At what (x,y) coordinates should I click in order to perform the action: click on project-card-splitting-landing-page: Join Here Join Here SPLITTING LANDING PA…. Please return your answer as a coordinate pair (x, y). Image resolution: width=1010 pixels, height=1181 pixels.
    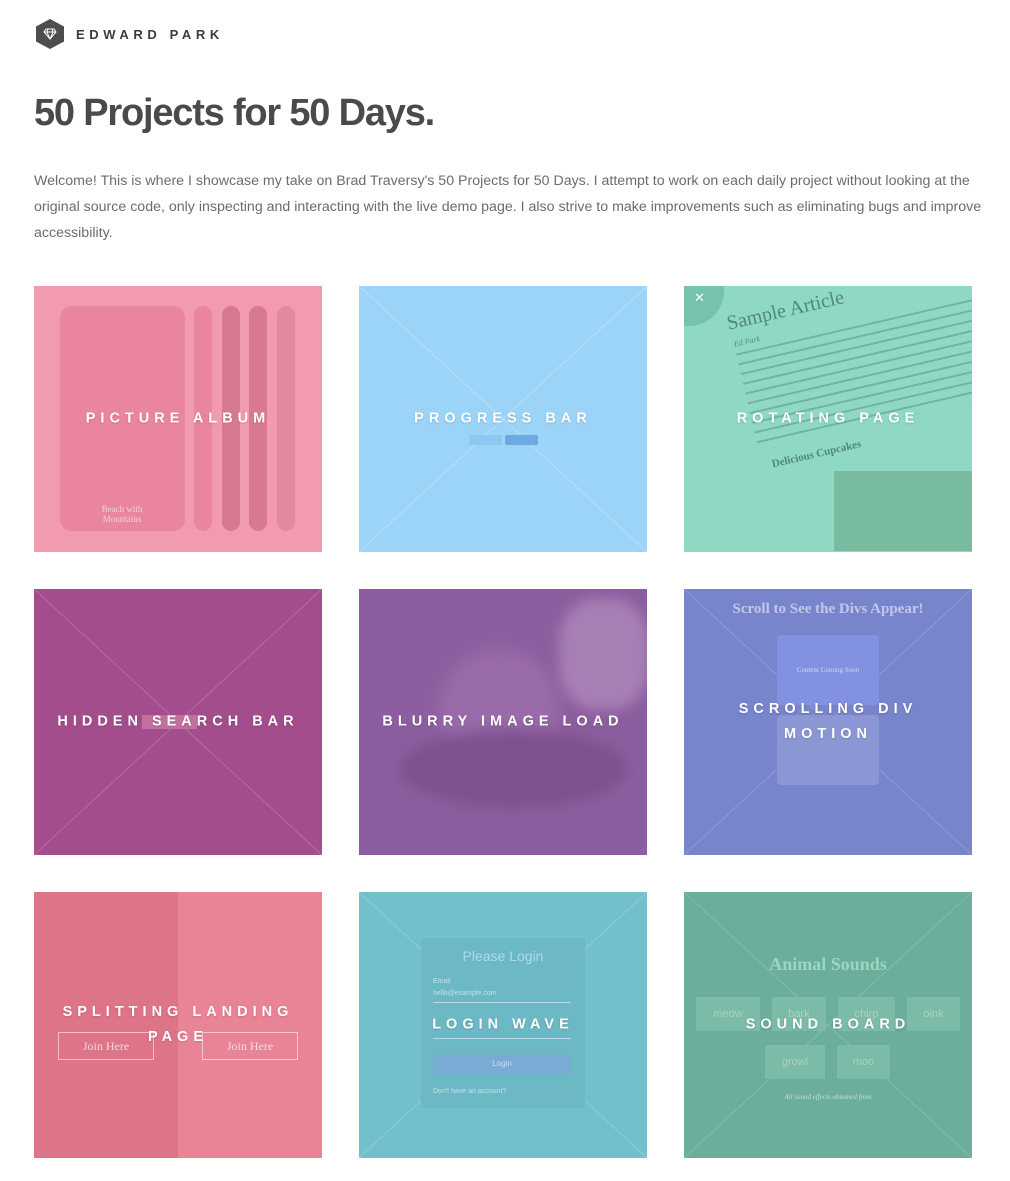
    Looking at the image, I should click on (178, 1025).